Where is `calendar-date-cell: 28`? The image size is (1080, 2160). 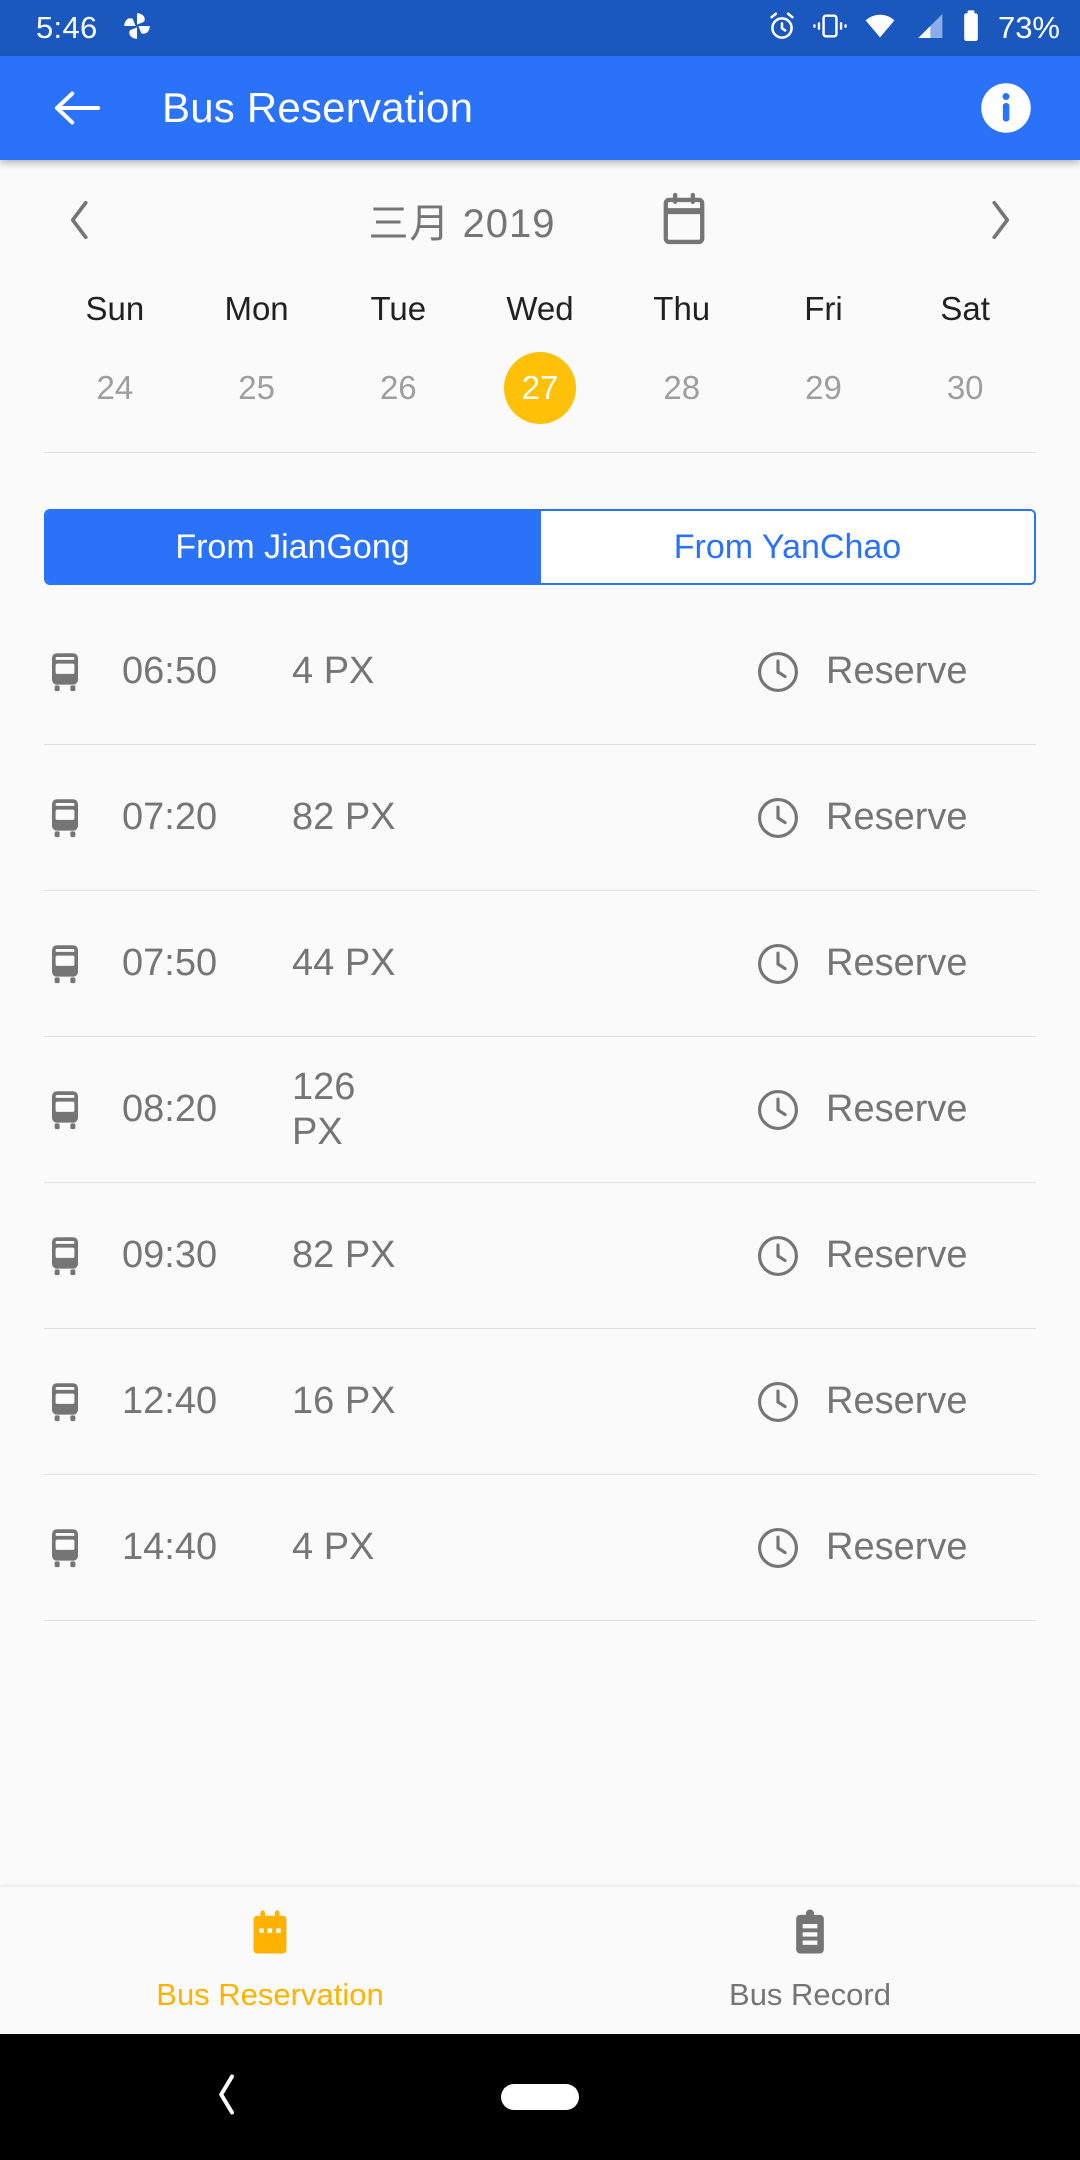 calendar-date-cell: 28 is located at coordinates (682, 388).